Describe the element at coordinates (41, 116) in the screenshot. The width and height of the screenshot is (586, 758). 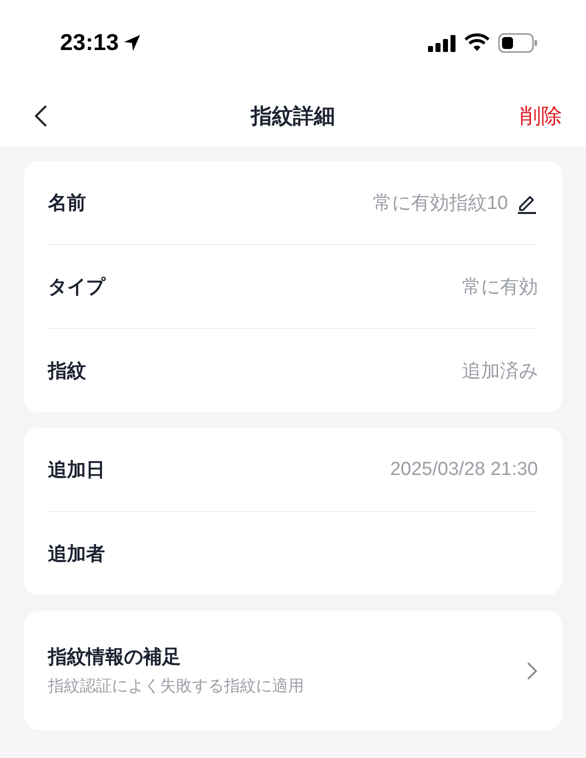
I see `back-button` at that location.